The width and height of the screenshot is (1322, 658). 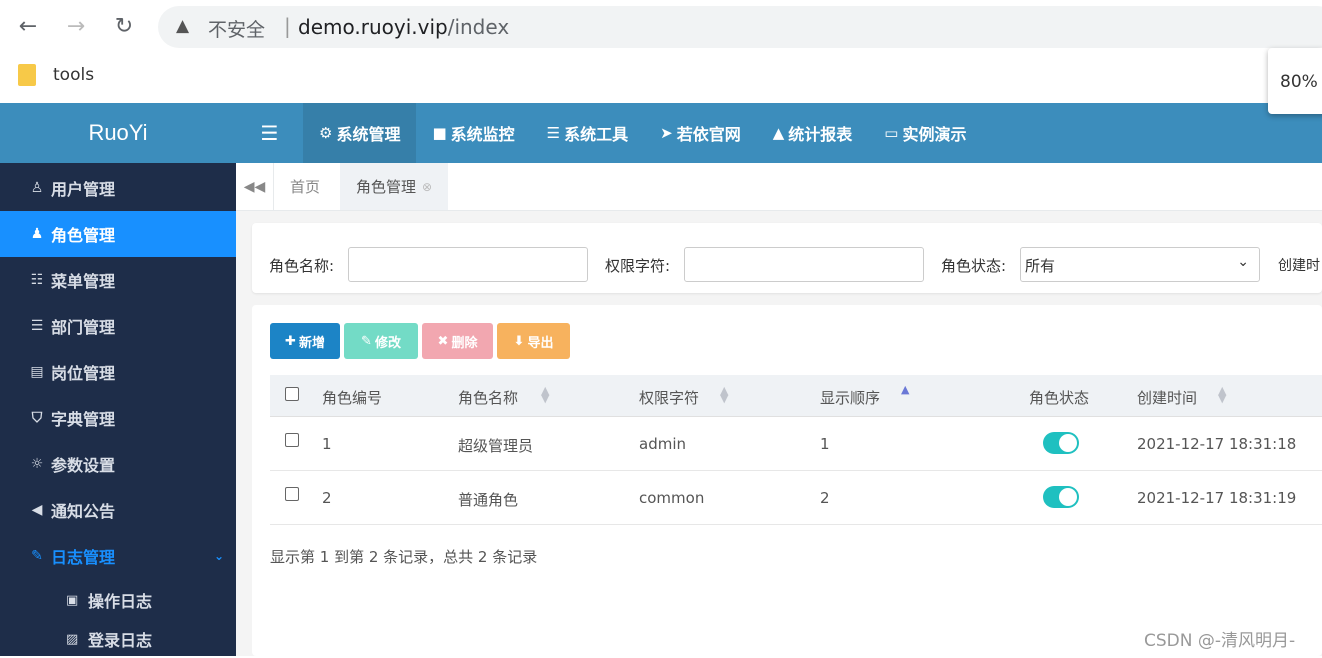 I want to click on table-row: 1 超级管理员 admin 1 2021-12-17 18:31:18, so click(x=796, y=444).